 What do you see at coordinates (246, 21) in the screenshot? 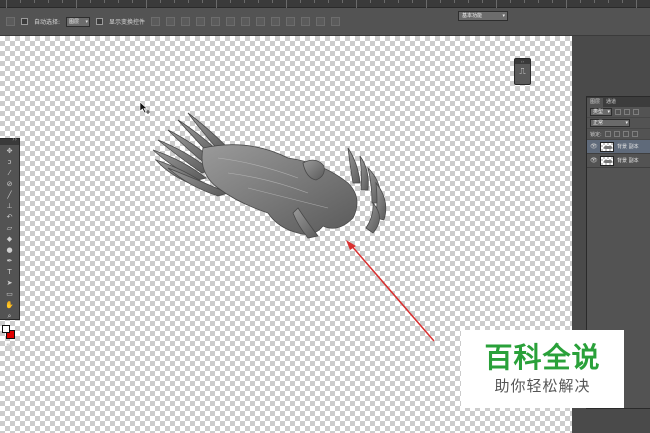
I see `distribute-top-icon` at bounding box center [246, 21].